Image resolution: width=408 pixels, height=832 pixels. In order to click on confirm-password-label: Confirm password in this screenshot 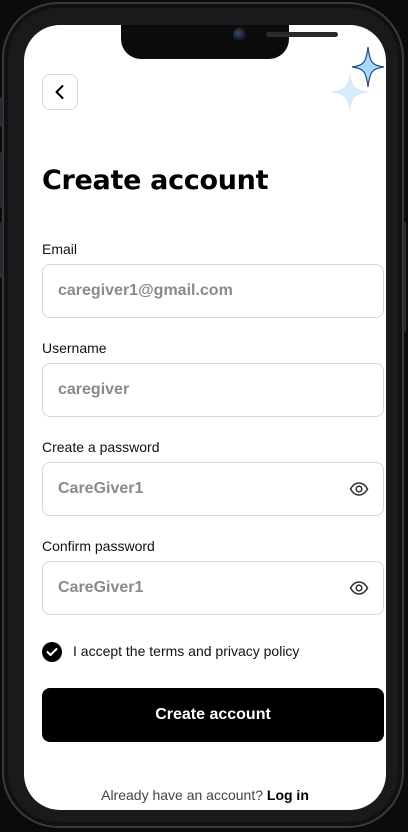, I will do `click(98, 546)`.